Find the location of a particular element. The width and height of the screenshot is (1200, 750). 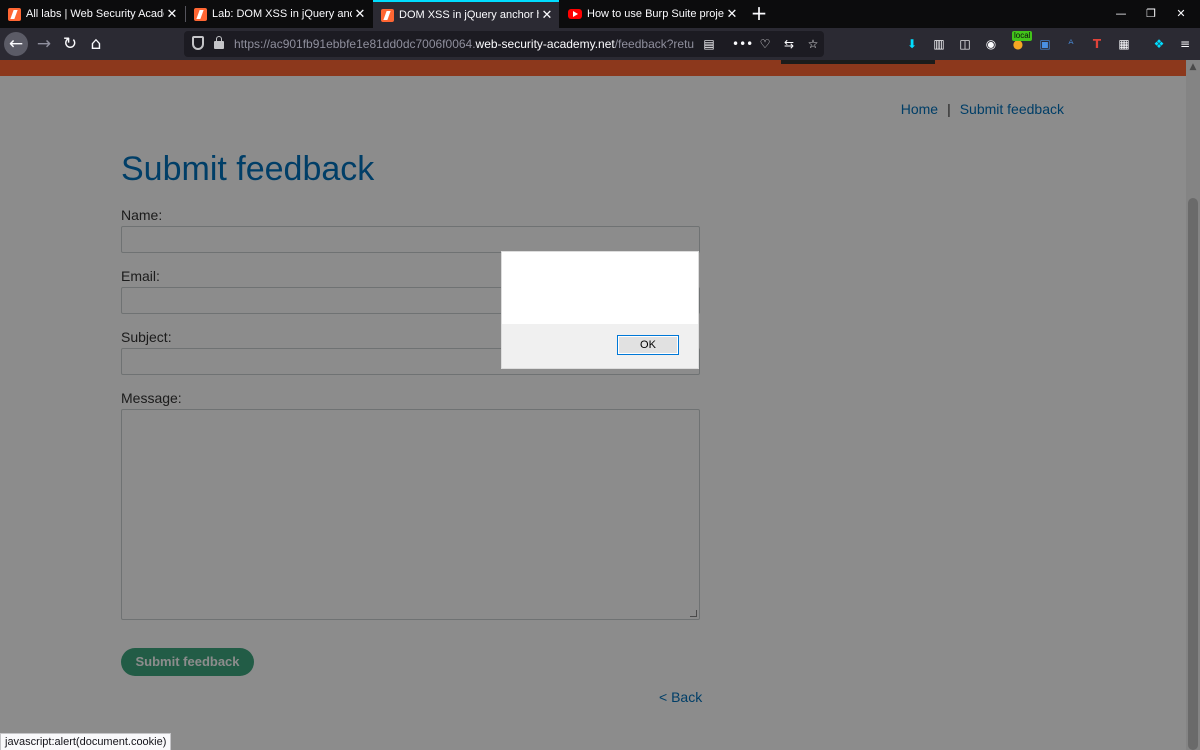

tracking-shield-icon is located at coordinates (198, 43).